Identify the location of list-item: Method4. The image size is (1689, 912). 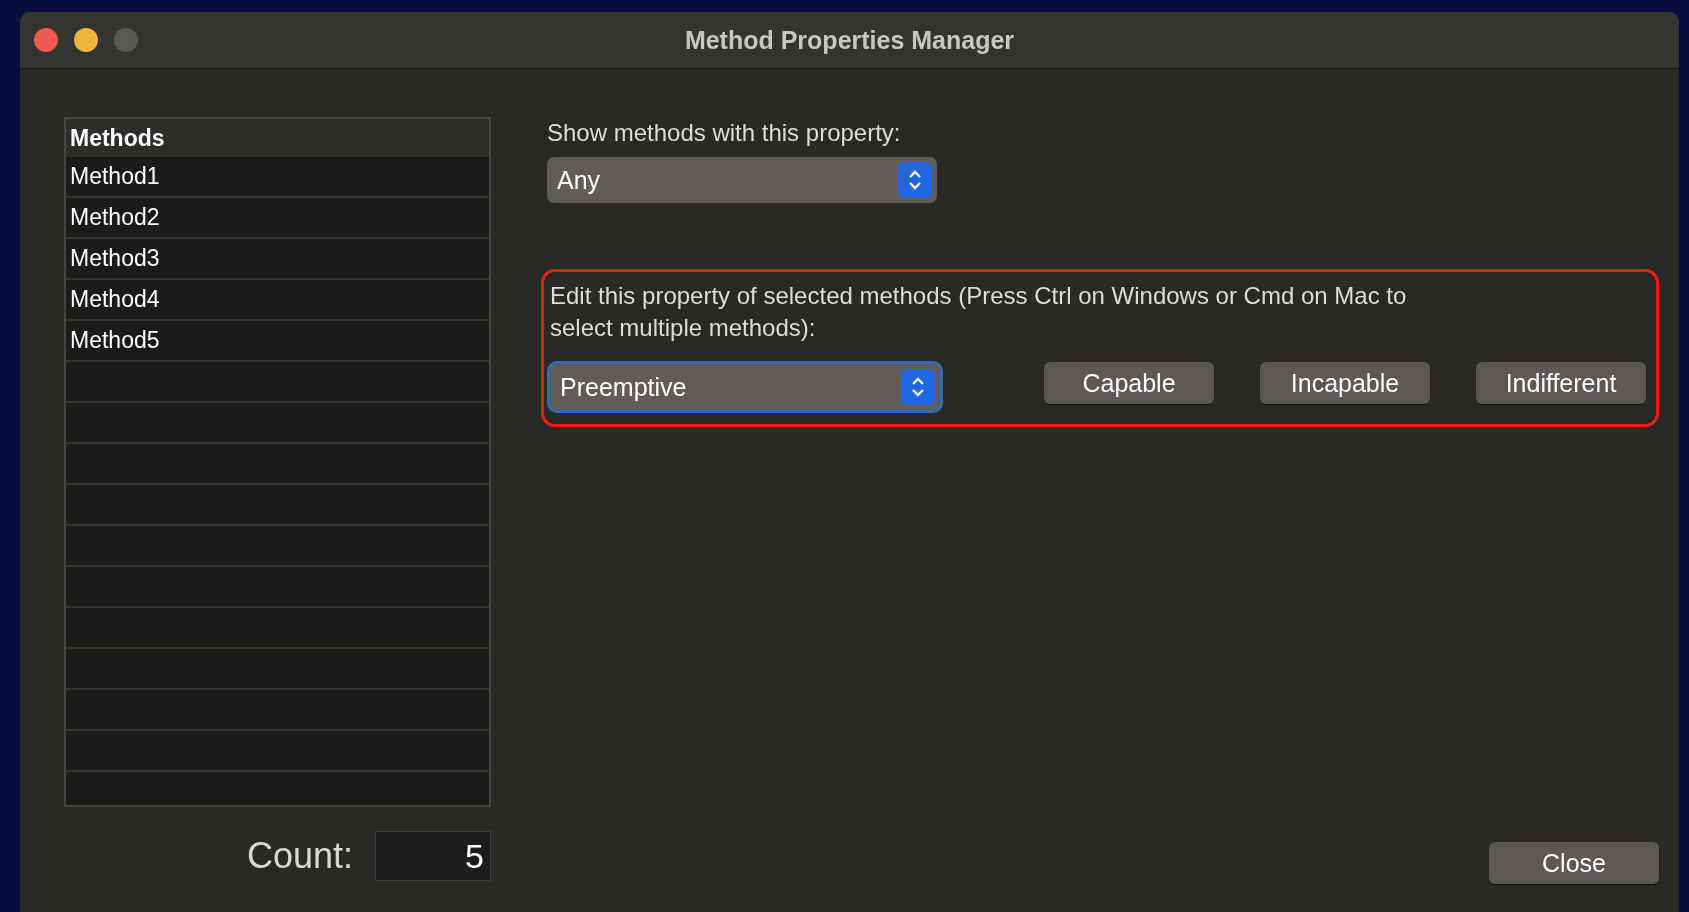
(277, 300).